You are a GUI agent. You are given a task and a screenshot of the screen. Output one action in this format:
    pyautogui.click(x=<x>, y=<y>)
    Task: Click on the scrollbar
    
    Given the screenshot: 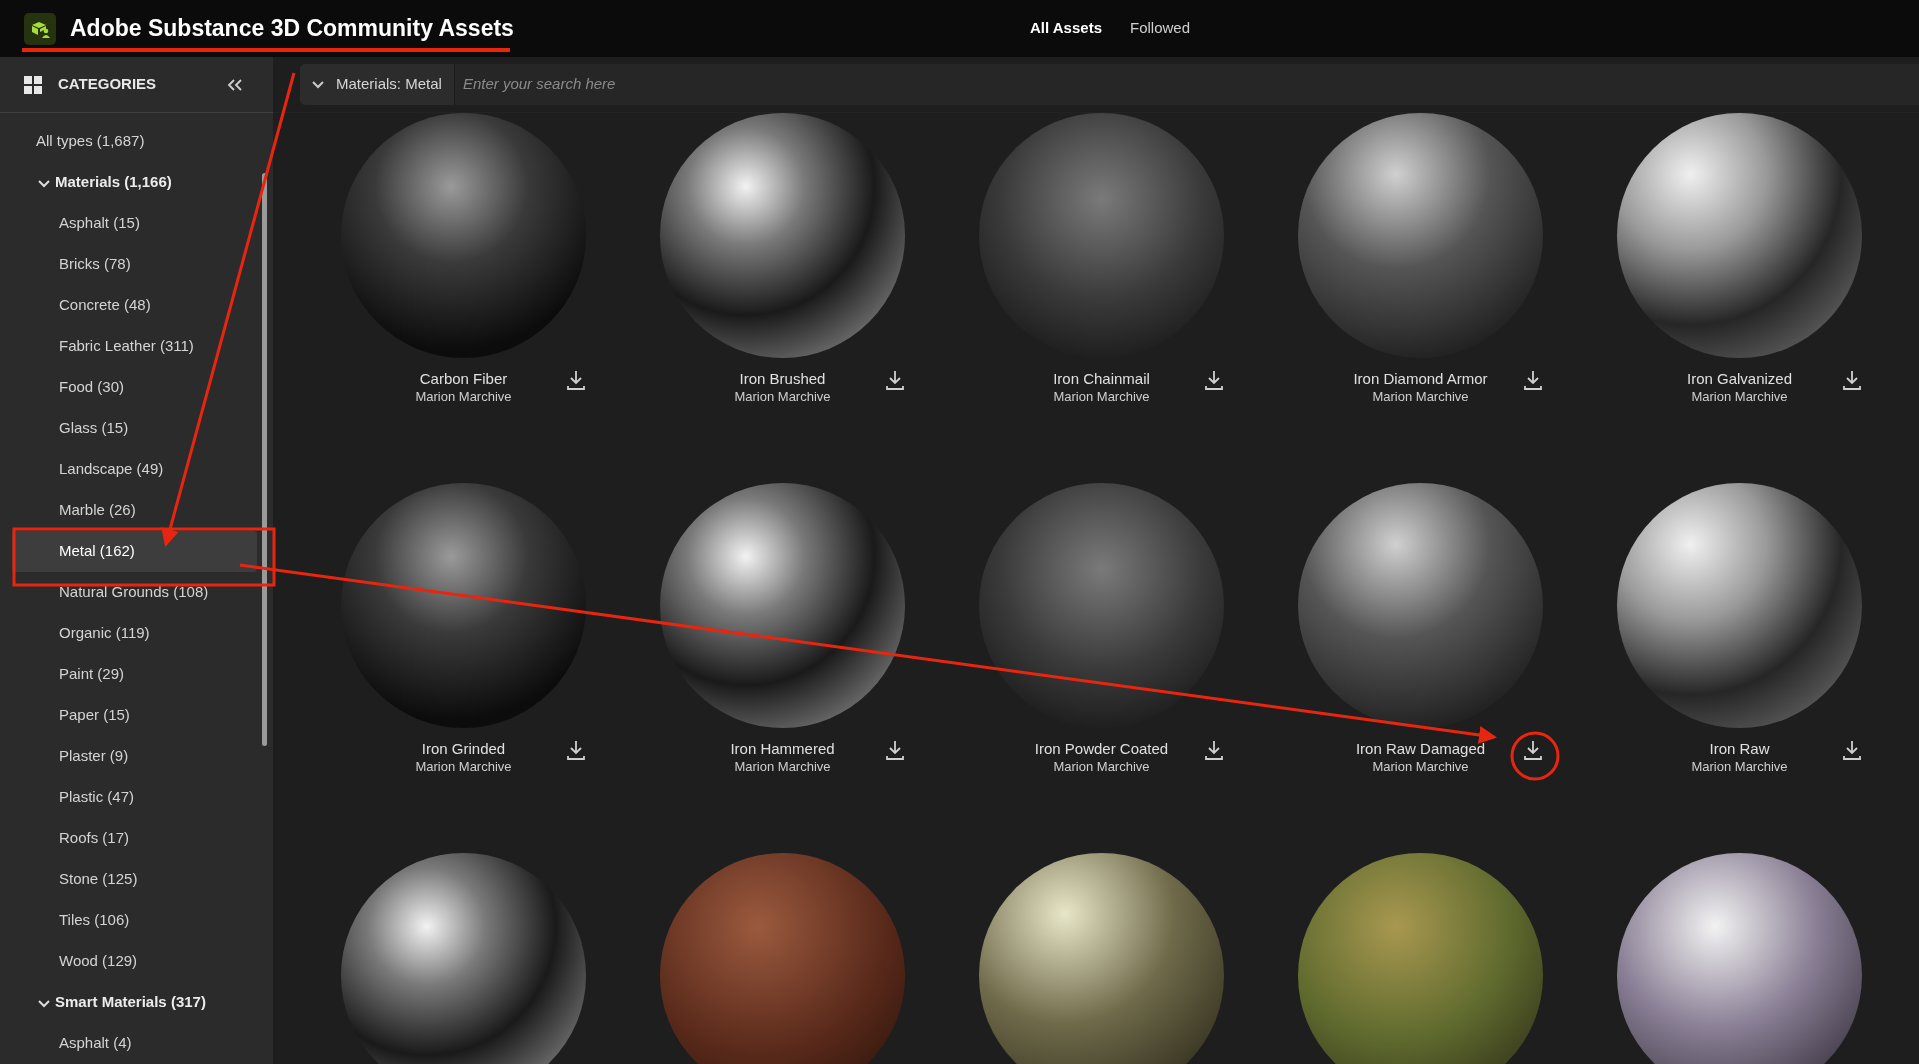 What is the action you would take?
    pyautogui.click(x=264, y=459)
    